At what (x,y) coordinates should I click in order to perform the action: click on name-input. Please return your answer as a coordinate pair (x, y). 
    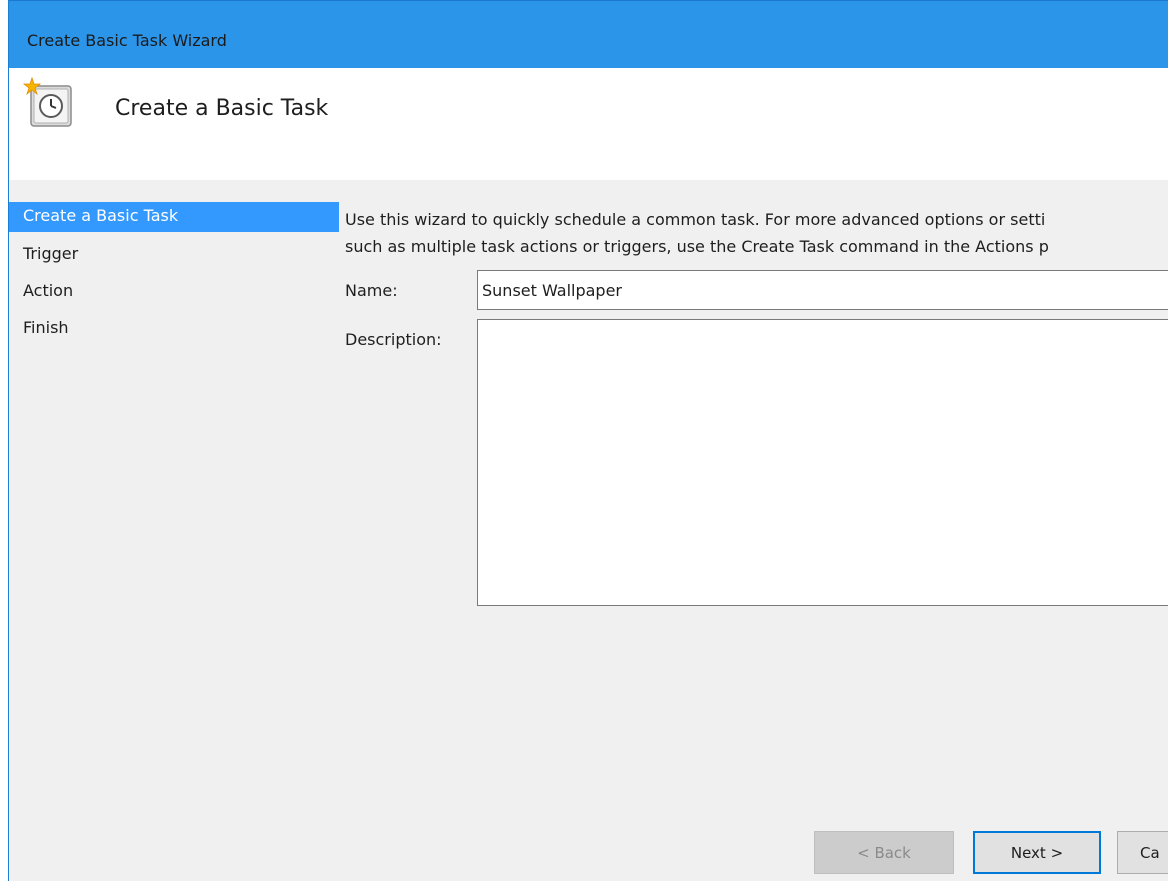
    Looking at the image, I should click on (822, 290).